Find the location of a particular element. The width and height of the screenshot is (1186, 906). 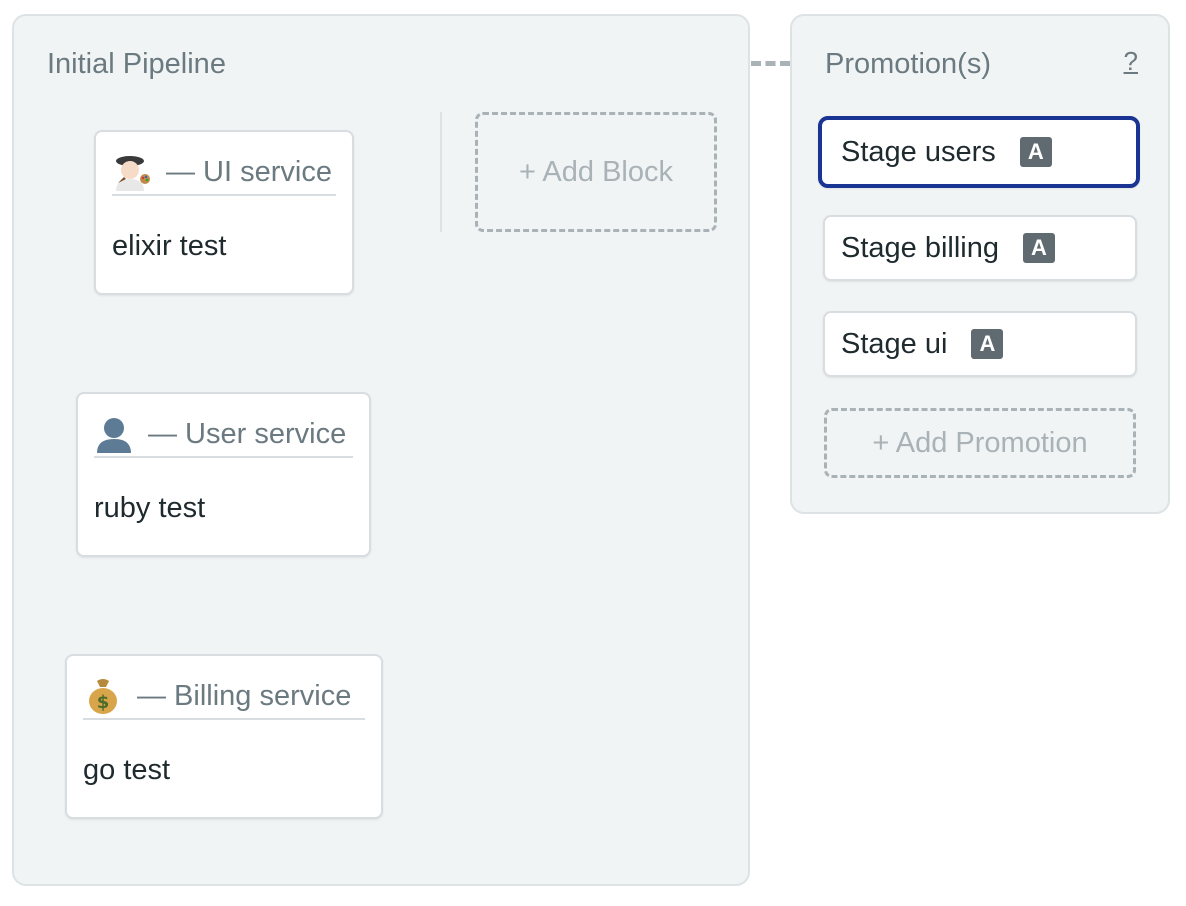

block-header: $ — Billing service is located at coordinates (224, 697).